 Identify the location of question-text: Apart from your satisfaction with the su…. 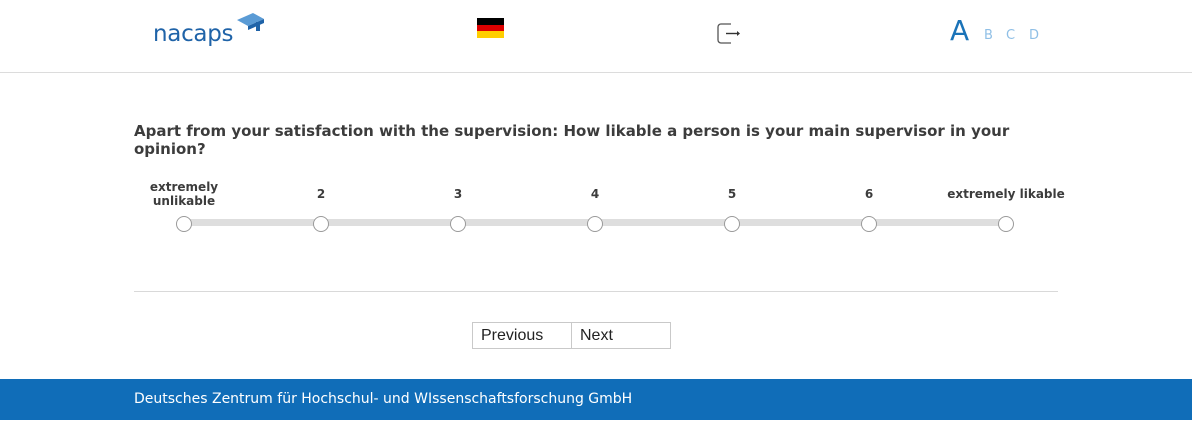
(572, 140).